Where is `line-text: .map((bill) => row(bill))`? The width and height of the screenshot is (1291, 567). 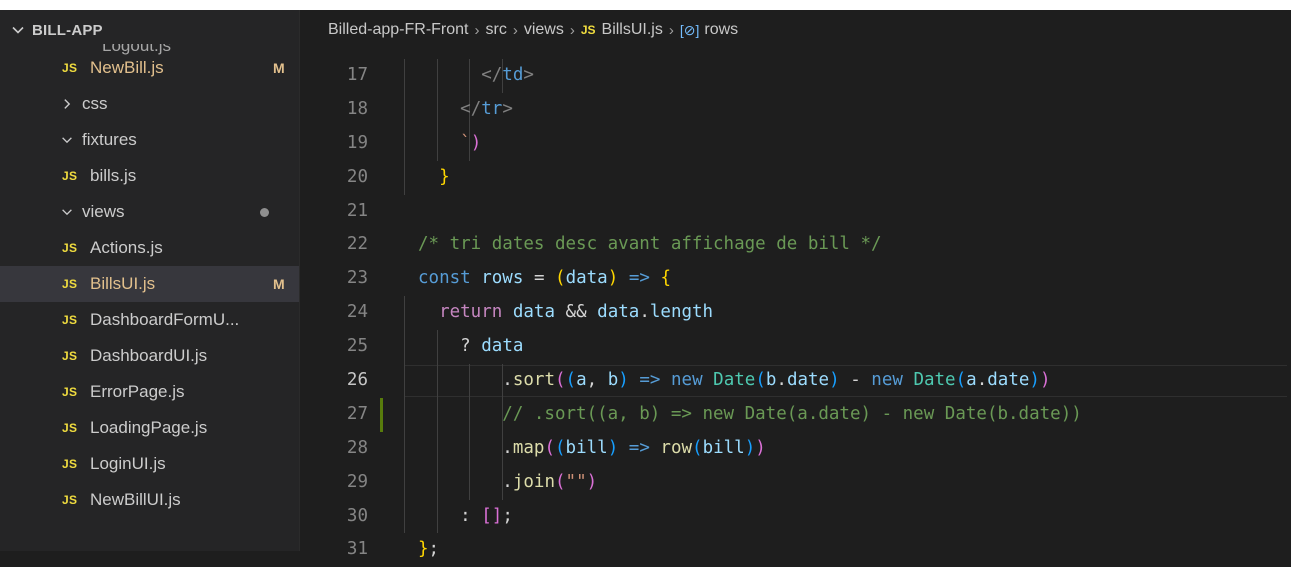 line-text: .map((bill) => row(bill)) is located at coordinates (592, 449).